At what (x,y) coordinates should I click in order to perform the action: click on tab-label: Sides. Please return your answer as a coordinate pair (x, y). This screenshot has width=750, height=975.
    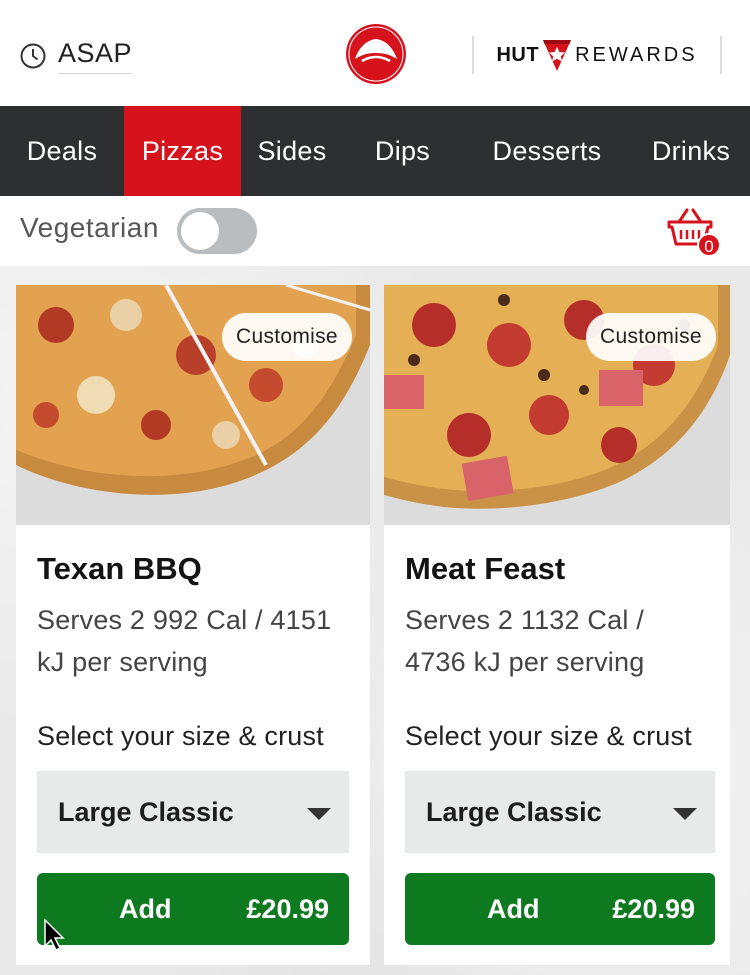
    Looking at the image, I should click on (292, 150).